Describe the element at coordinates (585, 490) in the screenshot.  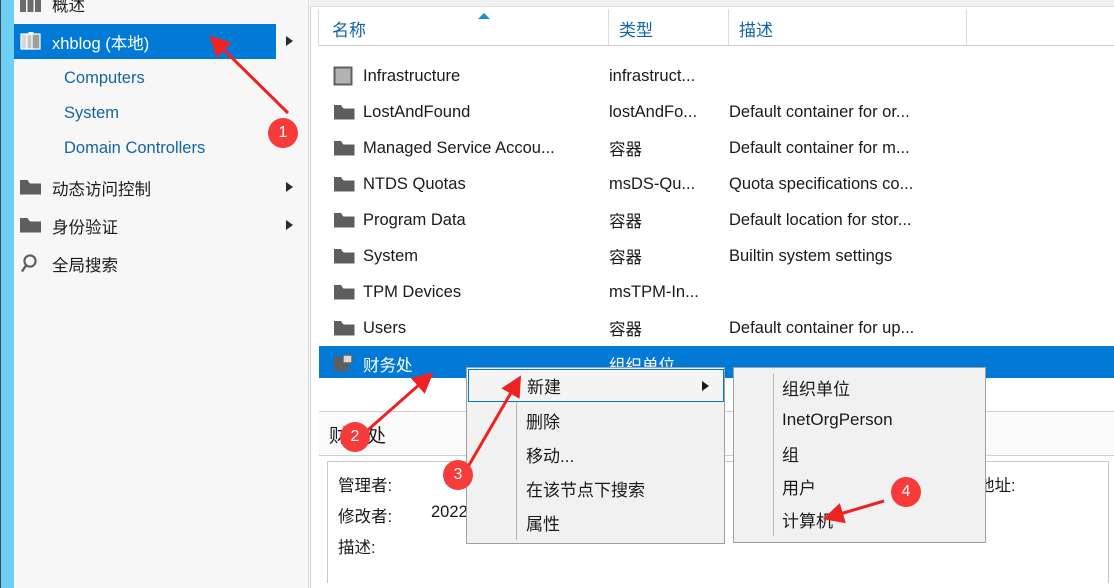
I see `context-menu-item-label: 在该节点下搜索` at that location.